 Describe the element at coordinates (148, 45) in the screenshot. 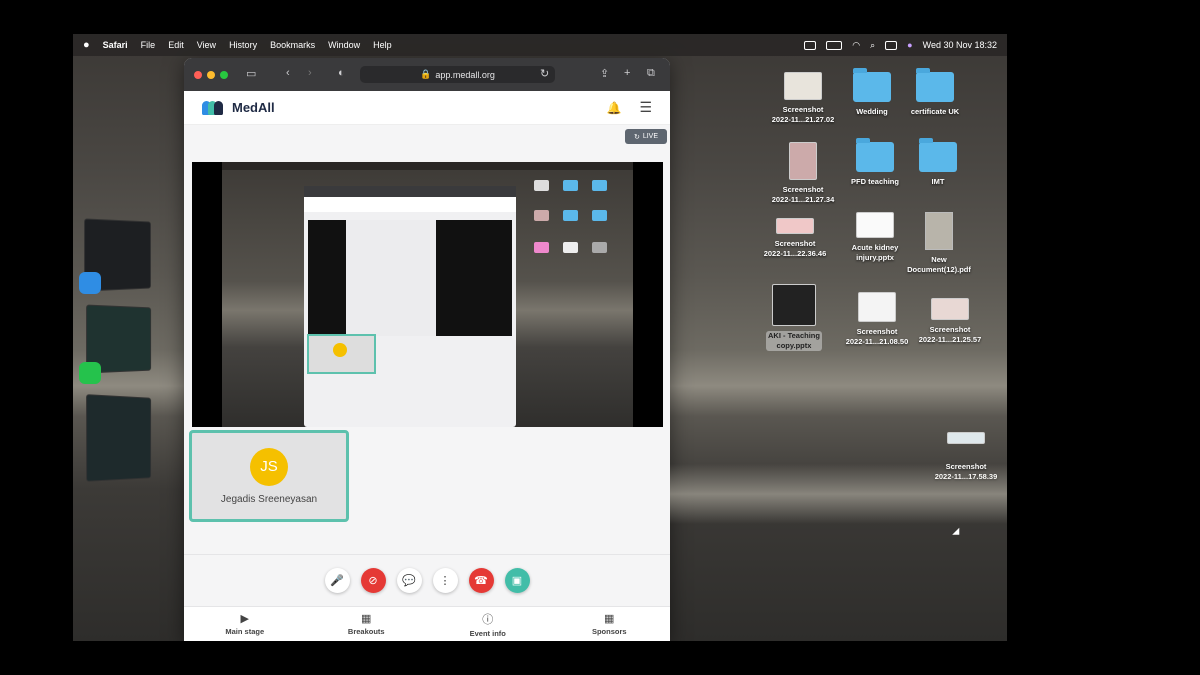

I see `menu-file: File` at that location.